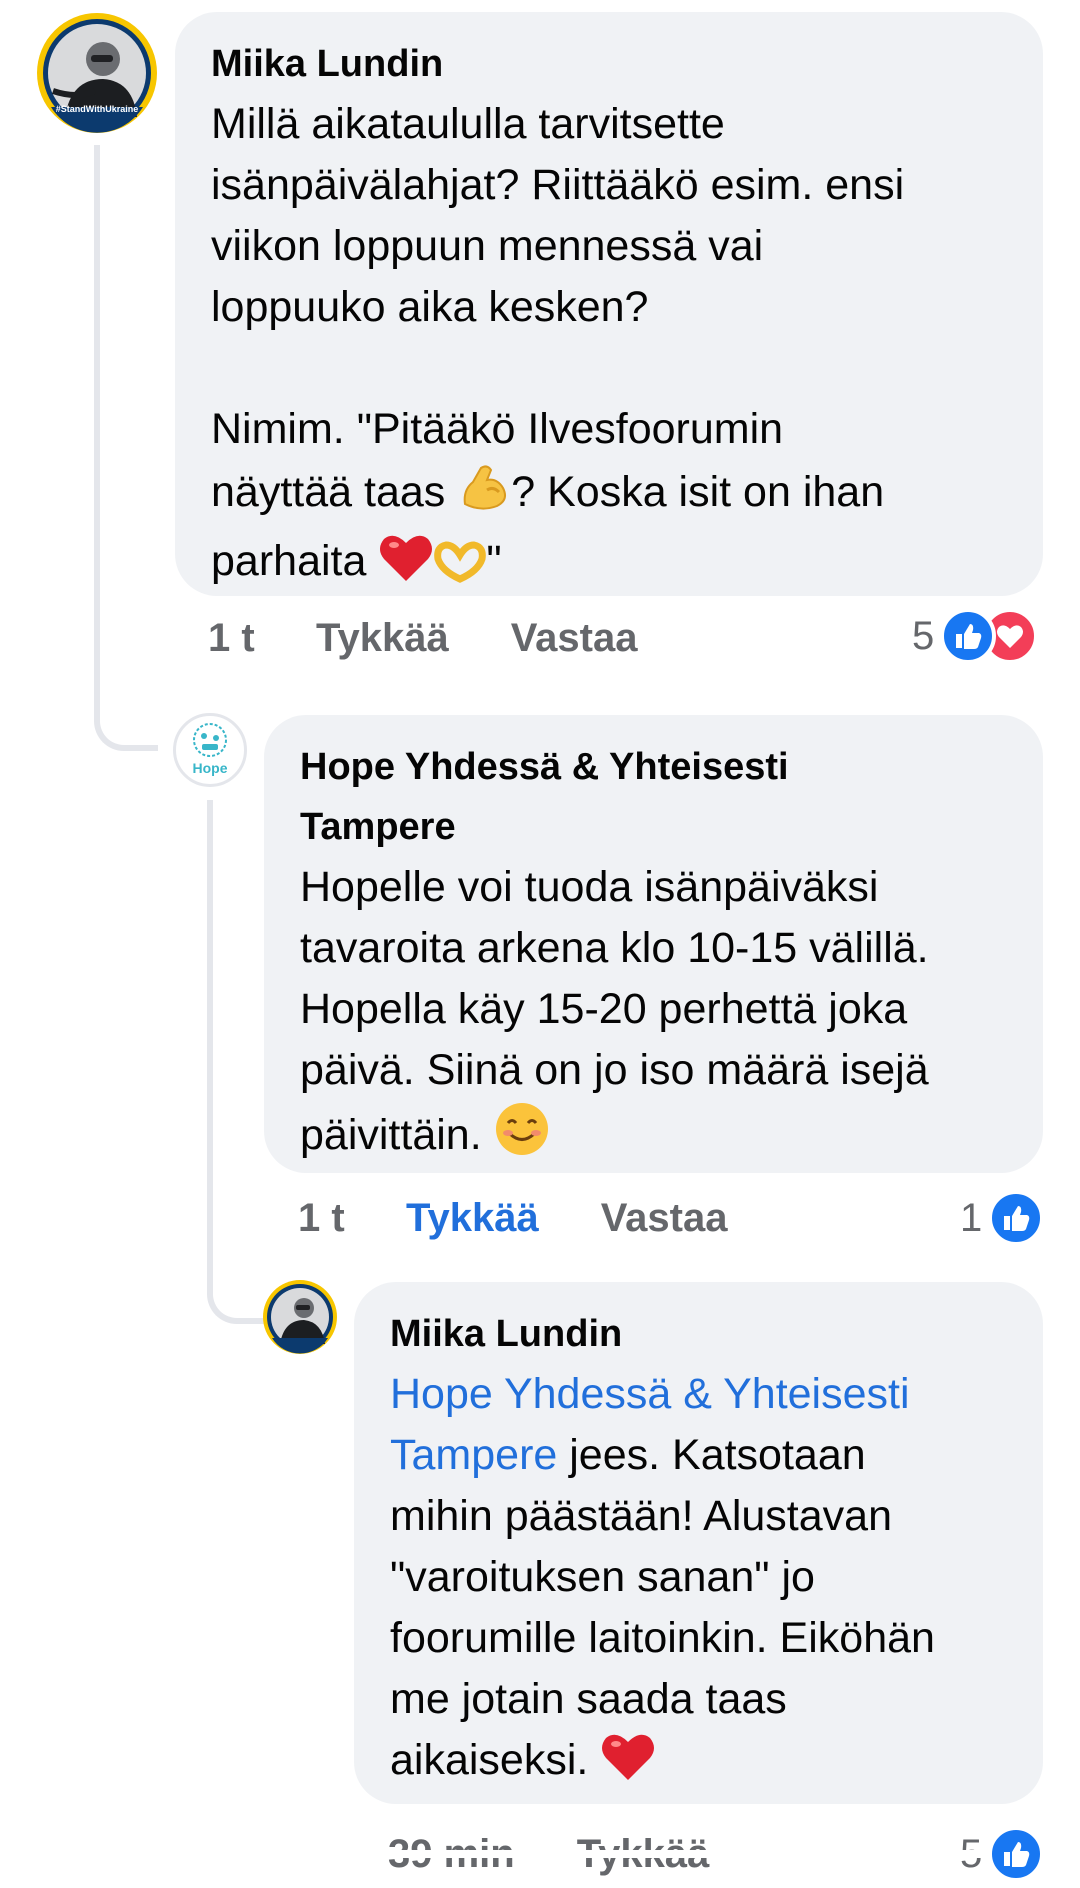 Image resolution: width=1080 pixels, height=1888 pixels. What do you see at coordinates (589, 887) in the screenshot?
I see `comment-line: Hopelle voi tuoda isänpäiväksi` at bounding box center [589, 887].